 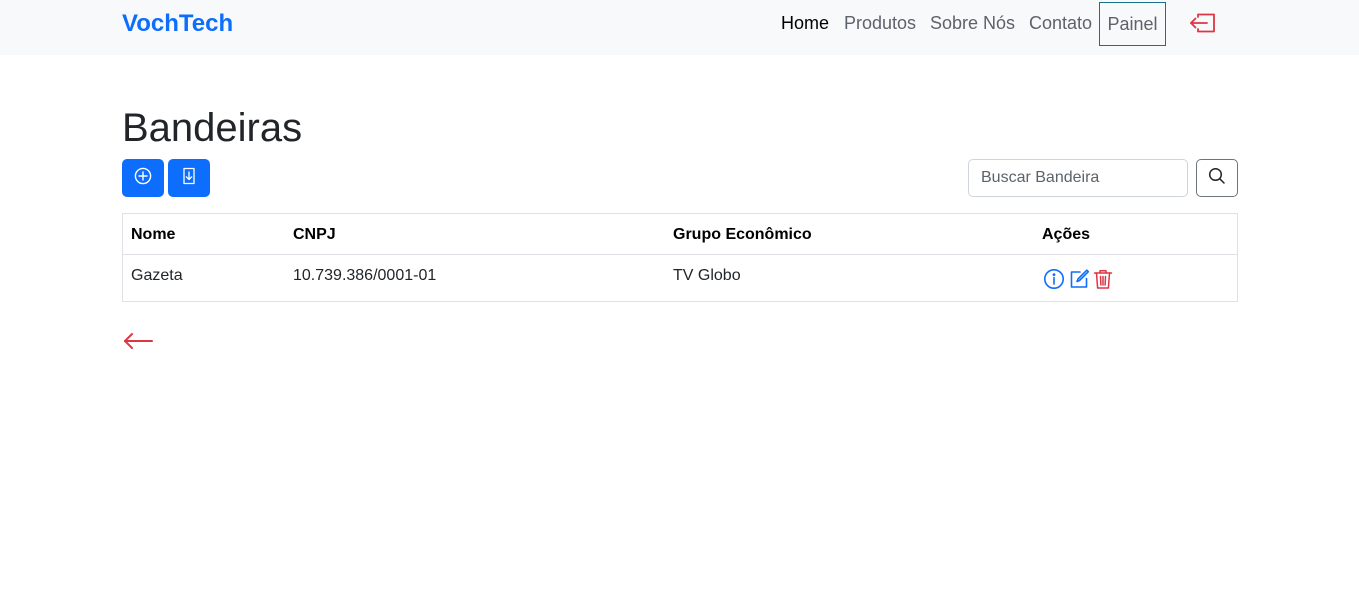 What do you see at coordinates (138, 341) in the screenshot?
I see `arrow-left-icon` at bounding box center [138, 341].